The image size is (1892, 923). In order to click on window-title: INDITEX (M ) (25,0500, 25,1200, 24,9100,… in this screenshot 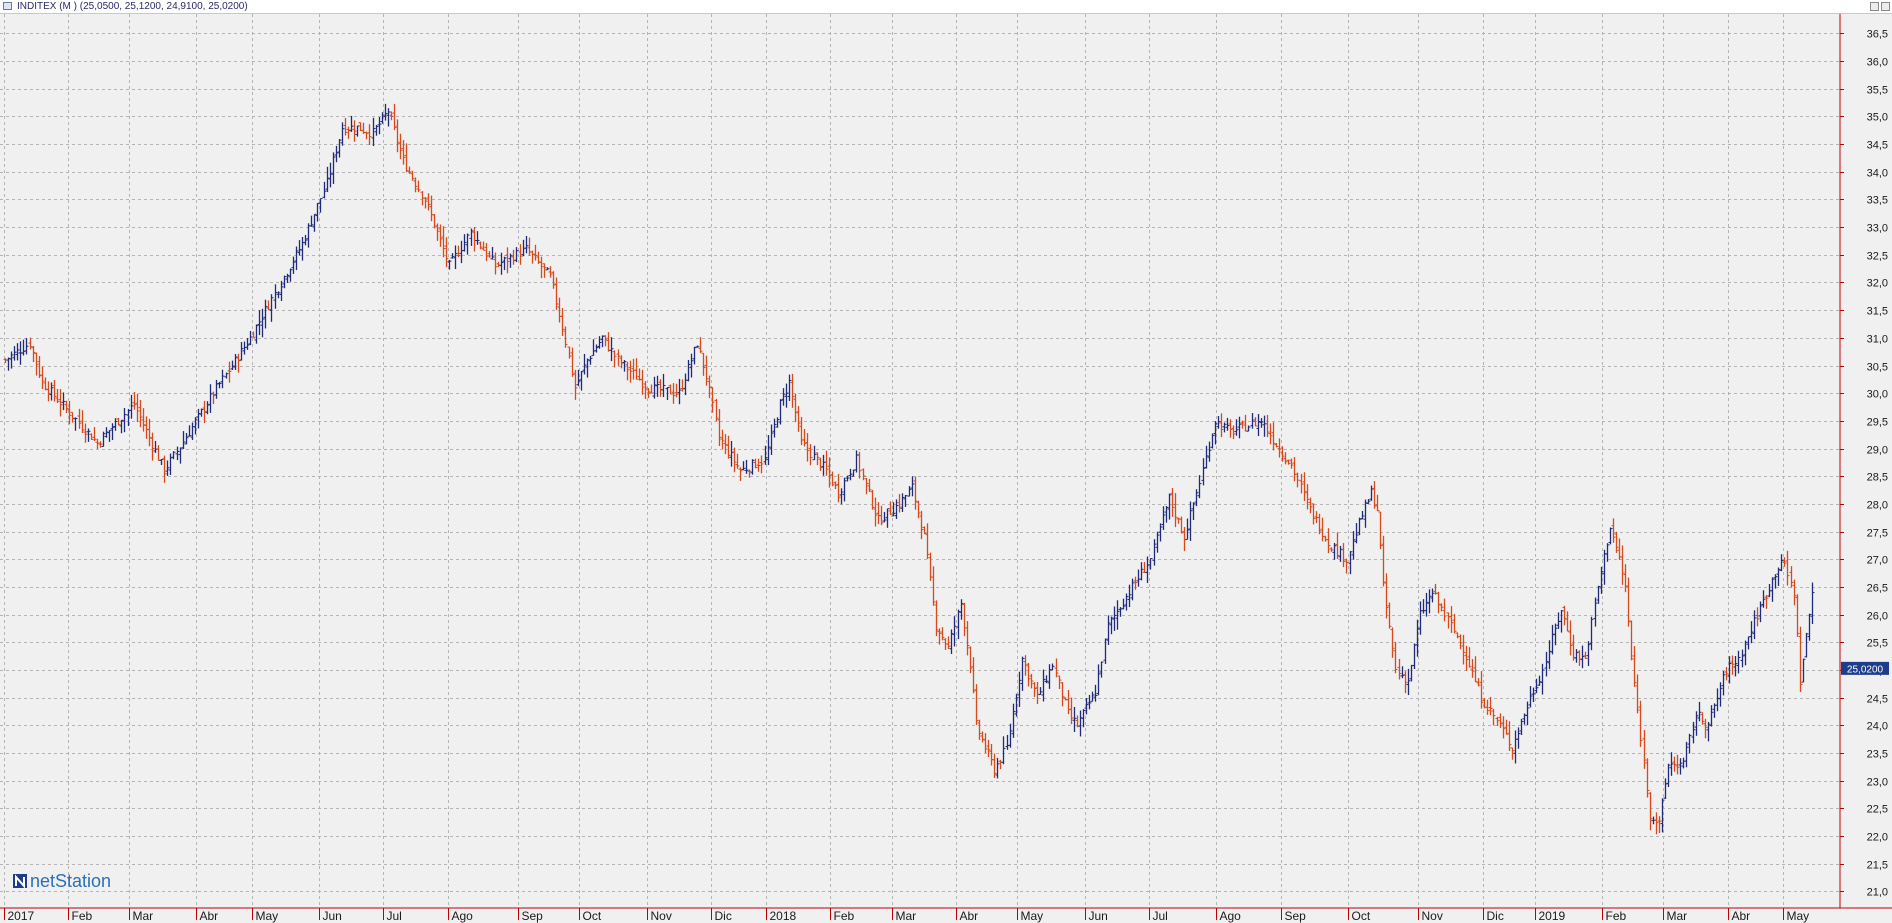, I will do `click(132, 6)`.